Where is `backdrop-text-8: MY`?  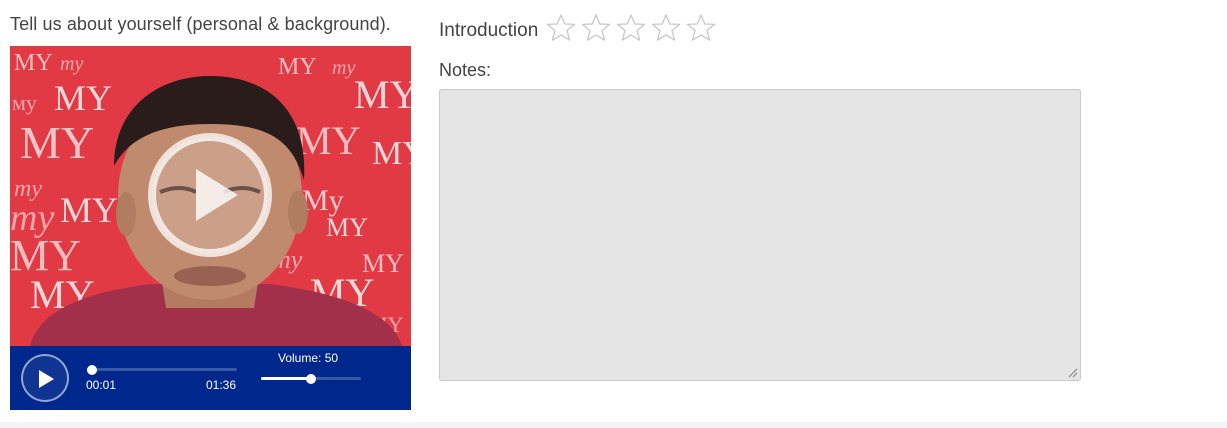 backdrop-text-8: MY is located at coordinates (347, 227).